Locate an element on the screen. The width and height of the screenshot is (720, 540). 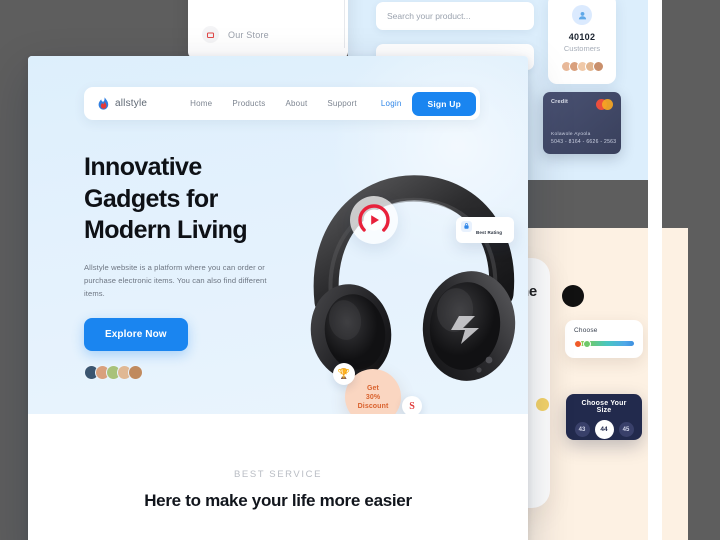
service-title: Here to make your life more easier is located at coordinates (278, 500).